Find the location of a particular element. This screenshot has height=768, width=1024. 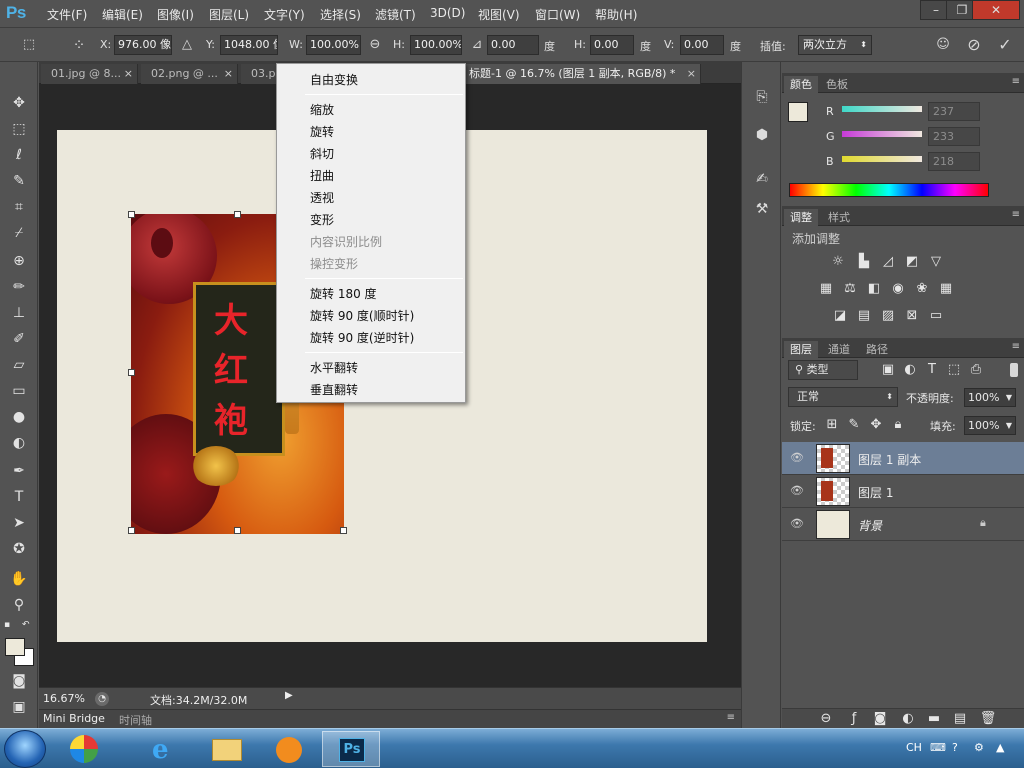

menu-edit: 编辑(E) is located at coordinates (122, 14).